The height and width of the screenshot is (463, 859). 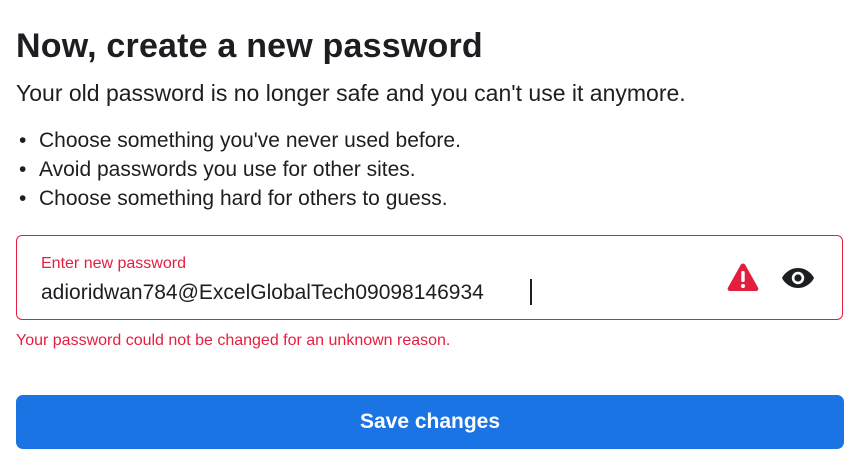 I want to click on warning-triangle-icon, so click(x=743, y=277).